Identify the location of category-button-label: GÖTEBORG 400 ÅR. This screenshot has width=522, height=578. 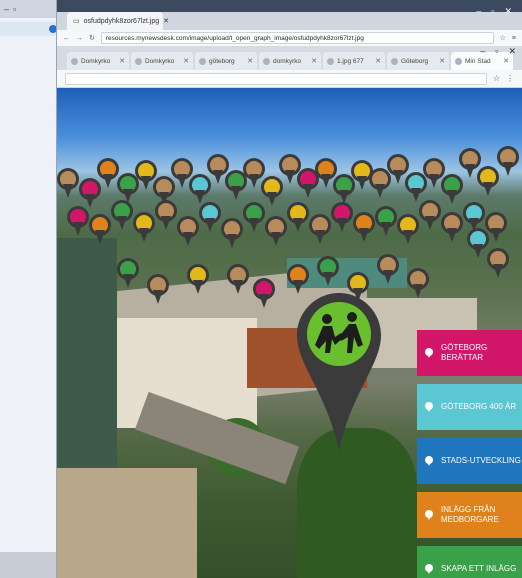
(479, 406).